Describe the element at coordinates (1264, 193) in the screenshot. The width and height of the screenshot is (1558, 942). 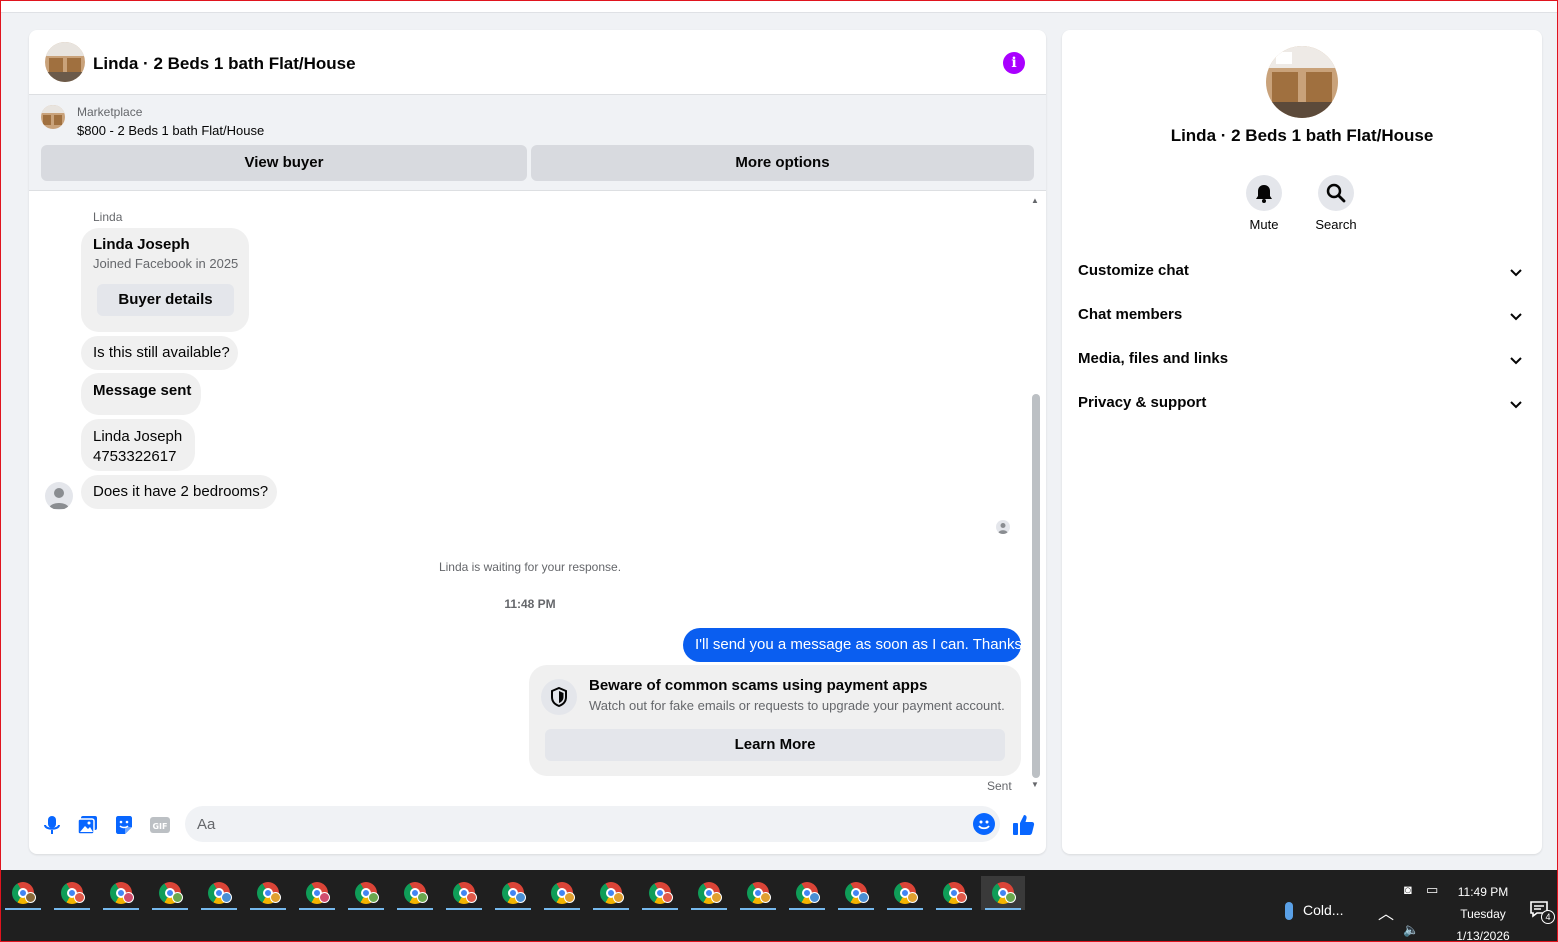
I see `bell-icon` at that location.